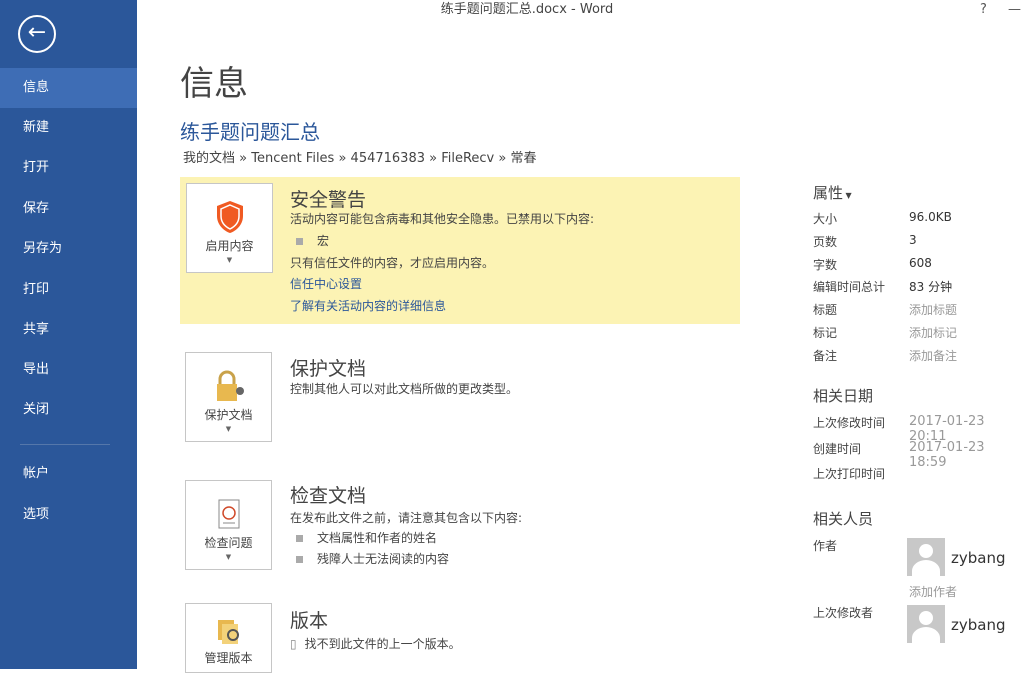 This screenshot has height=673, width=1026. Describe the element at coordinates (68, 209) in the screenshot. I see `nav-save: 保存` at that location.